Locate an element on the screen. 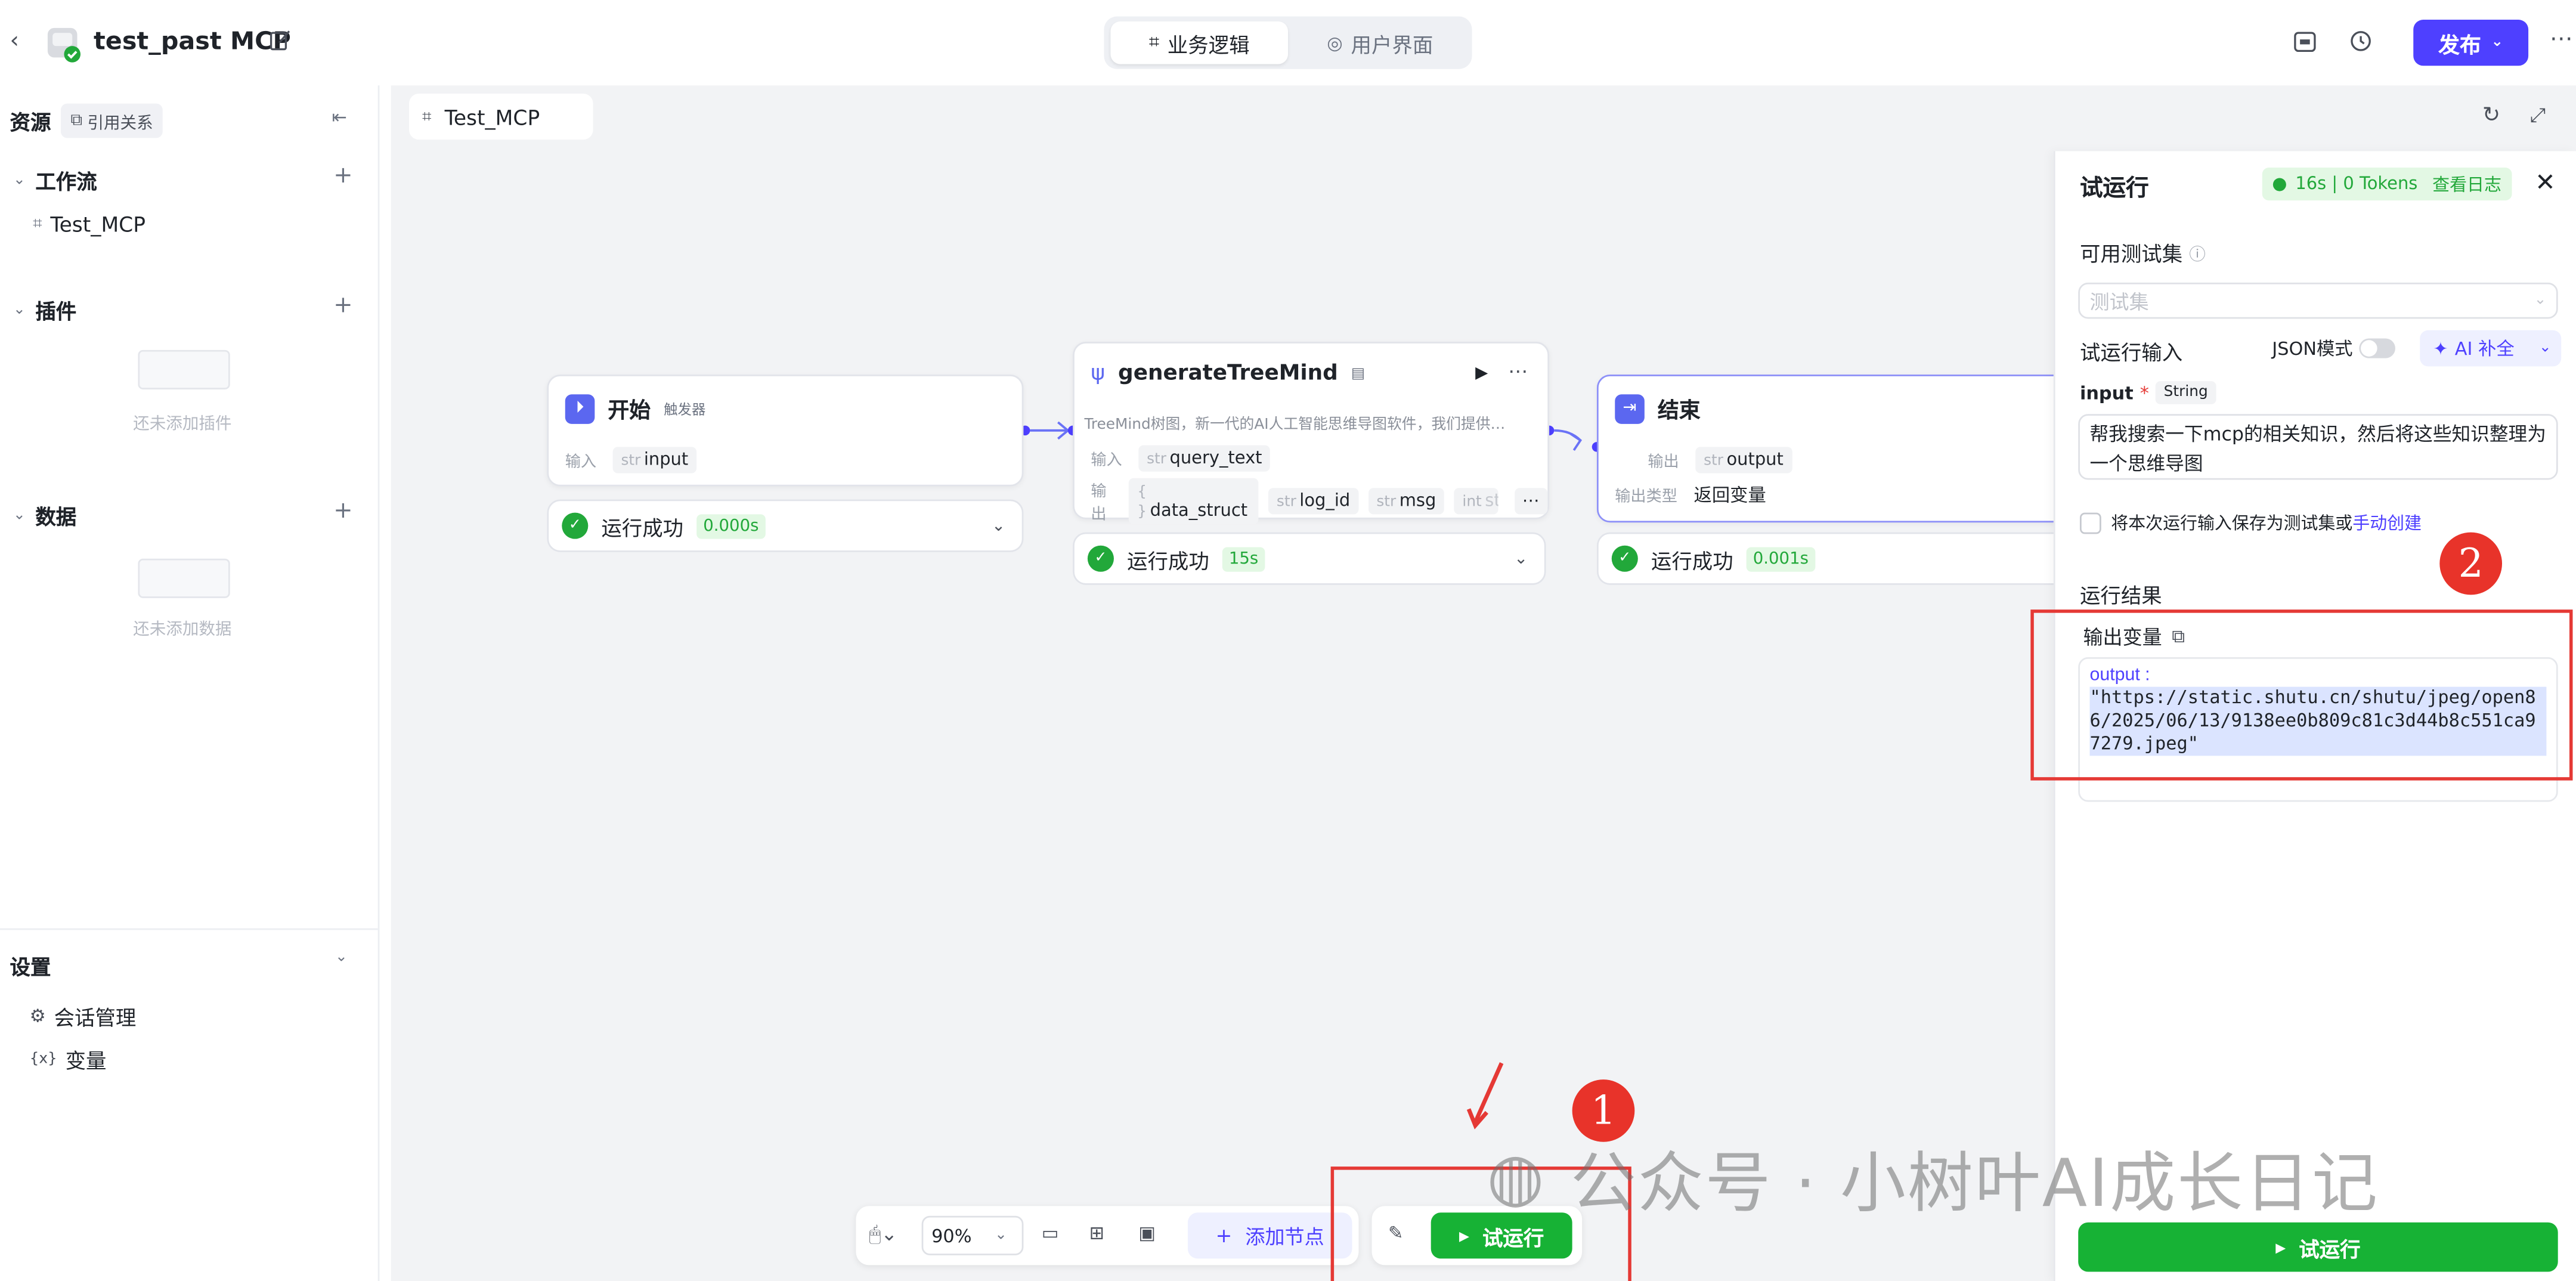 The height and width of the screenshot is (1281, 2576). add-node-button: + 添加节点 is located at coordinates (1270, 1236).